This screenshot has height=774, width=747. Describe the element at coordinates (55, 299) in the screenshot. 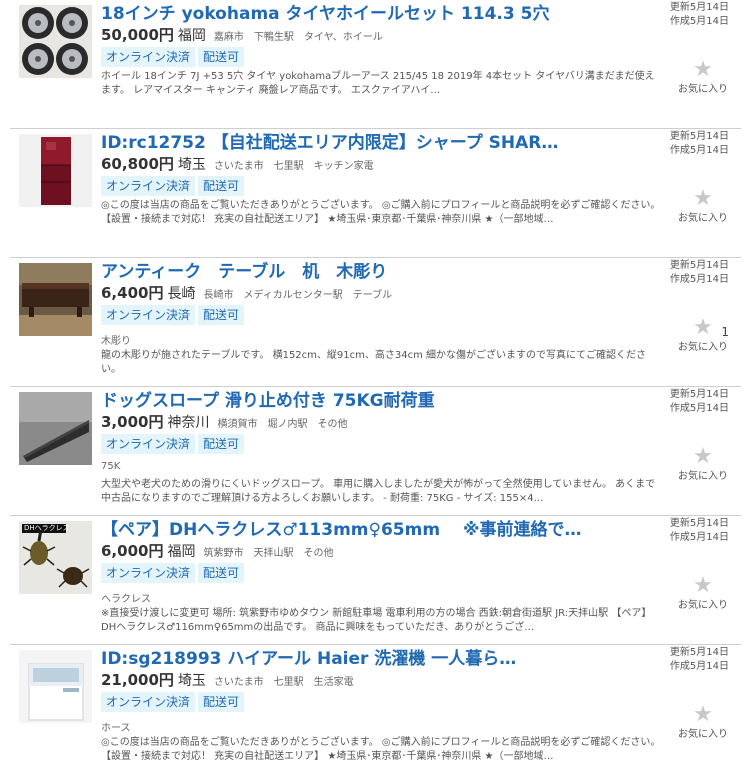

I see `table-photo` at that location.